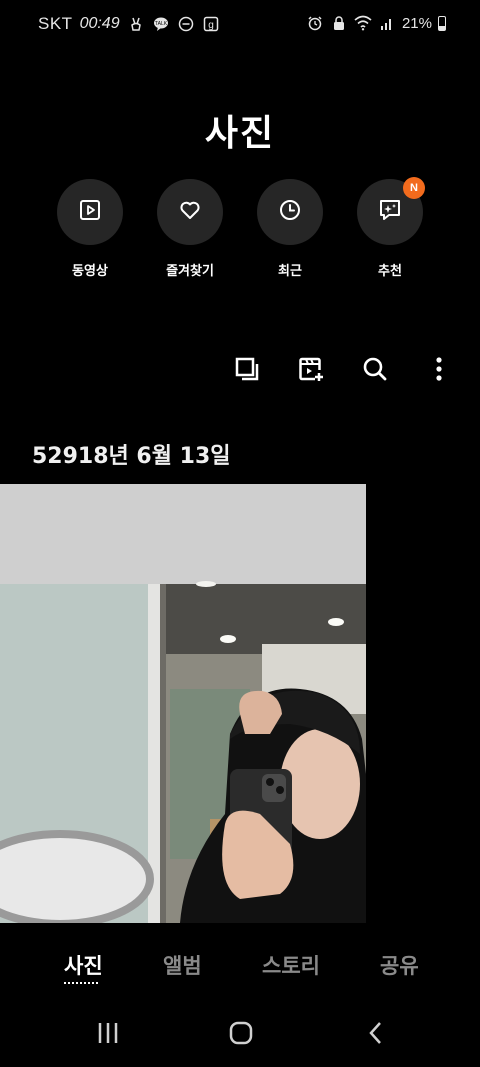  I want to click on battery-percent: 21%, so click(416, 23).